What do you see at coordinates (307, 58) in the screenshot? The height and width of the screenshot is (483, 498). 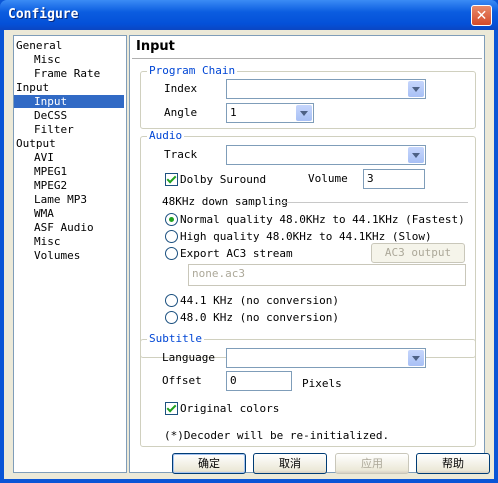 I see `title-divider` at bounding box center [307, 58].